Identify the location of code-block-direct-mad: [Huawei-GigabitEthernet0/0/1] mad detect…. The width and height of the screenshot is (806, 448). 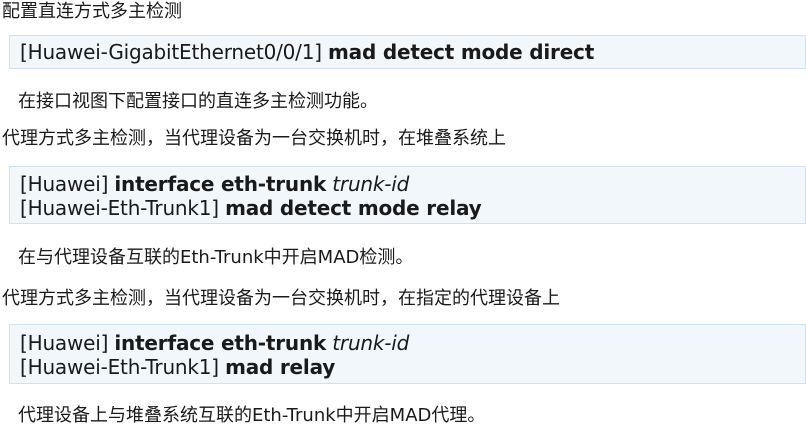
(407, 52).